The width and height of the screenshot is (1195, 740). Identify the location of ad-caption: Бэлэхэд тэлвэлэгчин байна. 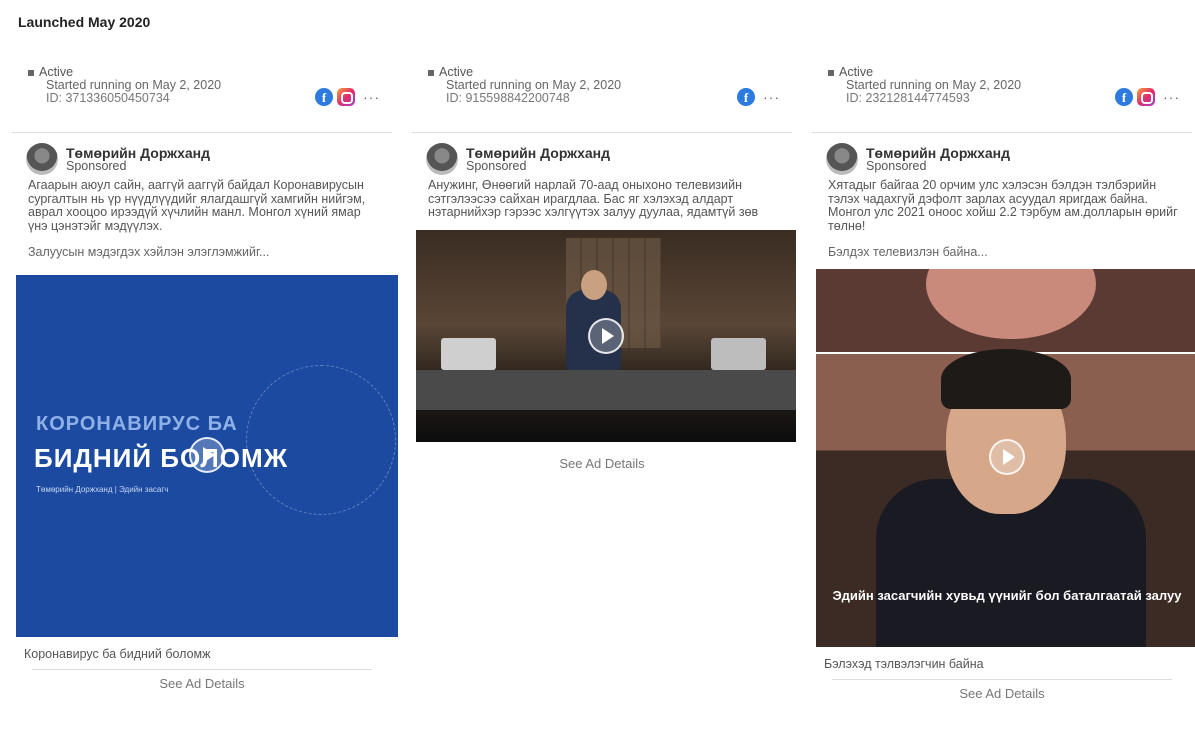
(904, 664).